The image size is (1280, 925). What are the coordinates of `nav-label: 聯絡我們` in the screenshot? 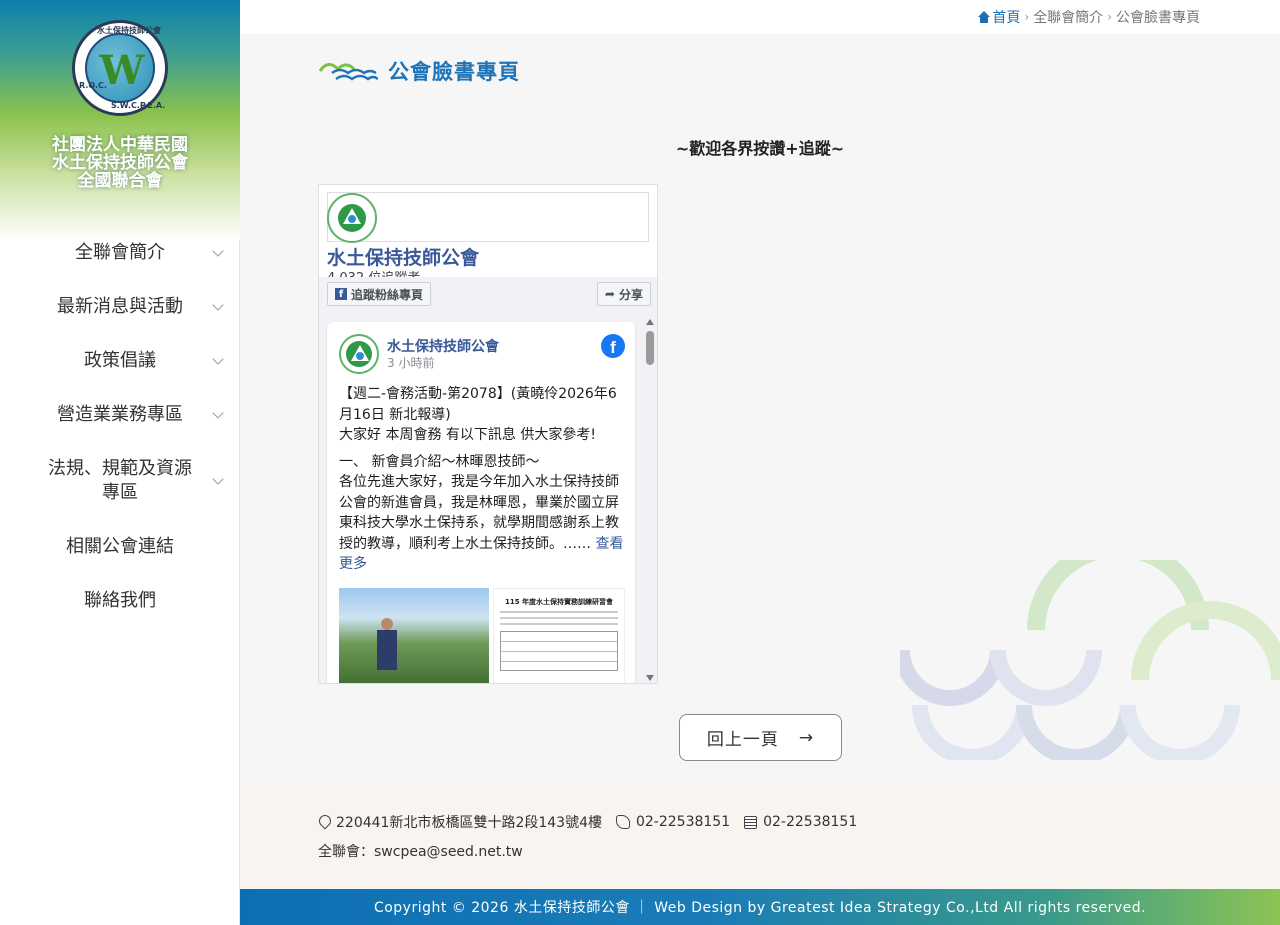 It's located at (120, 600).